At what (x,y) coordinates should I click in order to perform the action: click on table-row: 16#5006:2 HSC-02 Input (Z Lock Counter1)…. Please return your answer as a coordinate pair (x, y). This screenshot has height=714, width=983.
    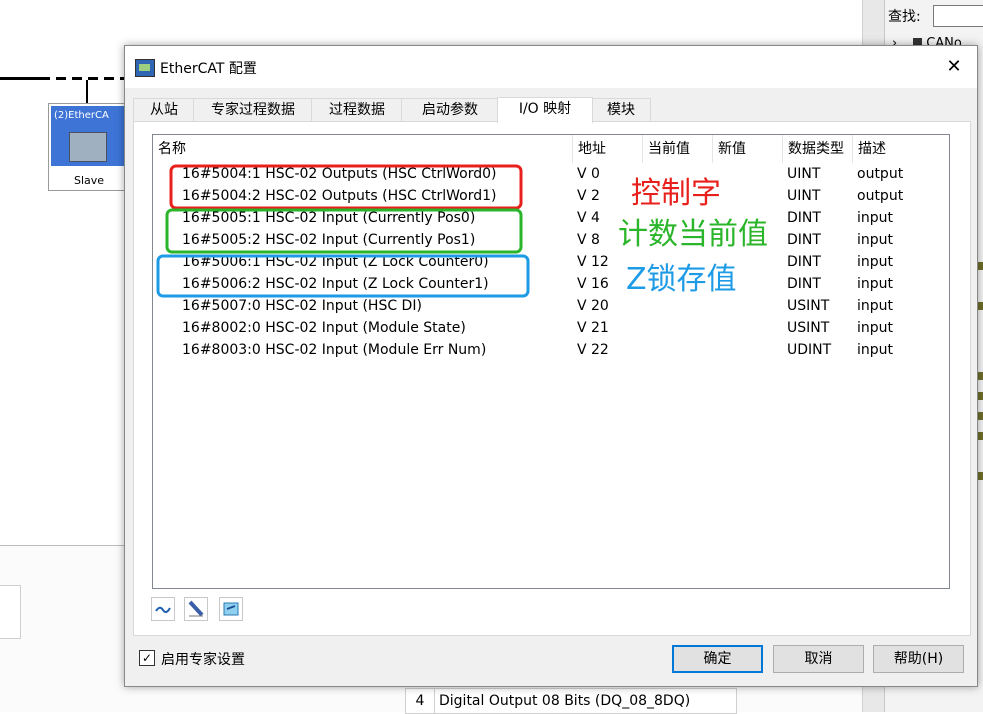
    Looking at the image, I should click on (551, 284).